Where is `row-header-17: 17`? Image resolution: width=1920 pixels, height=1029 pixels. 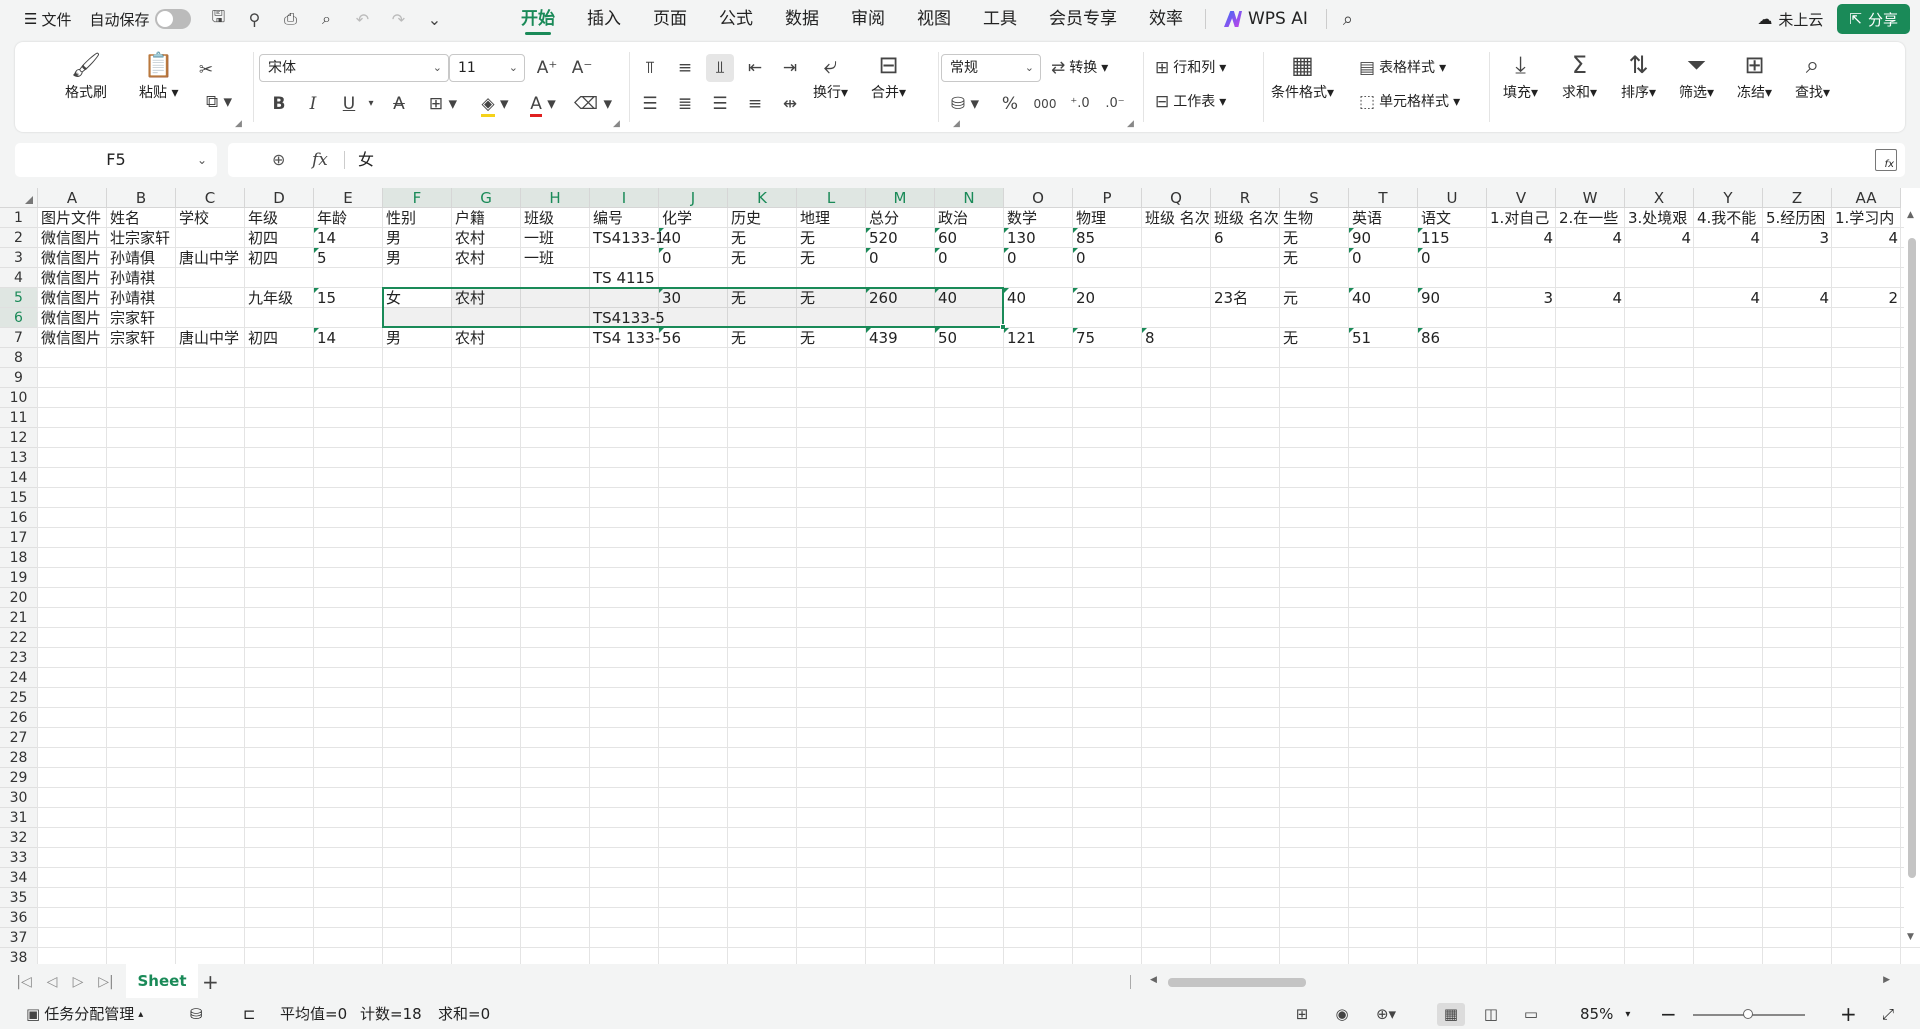 row-header-17: 17 is located at coordinates (19, 538).